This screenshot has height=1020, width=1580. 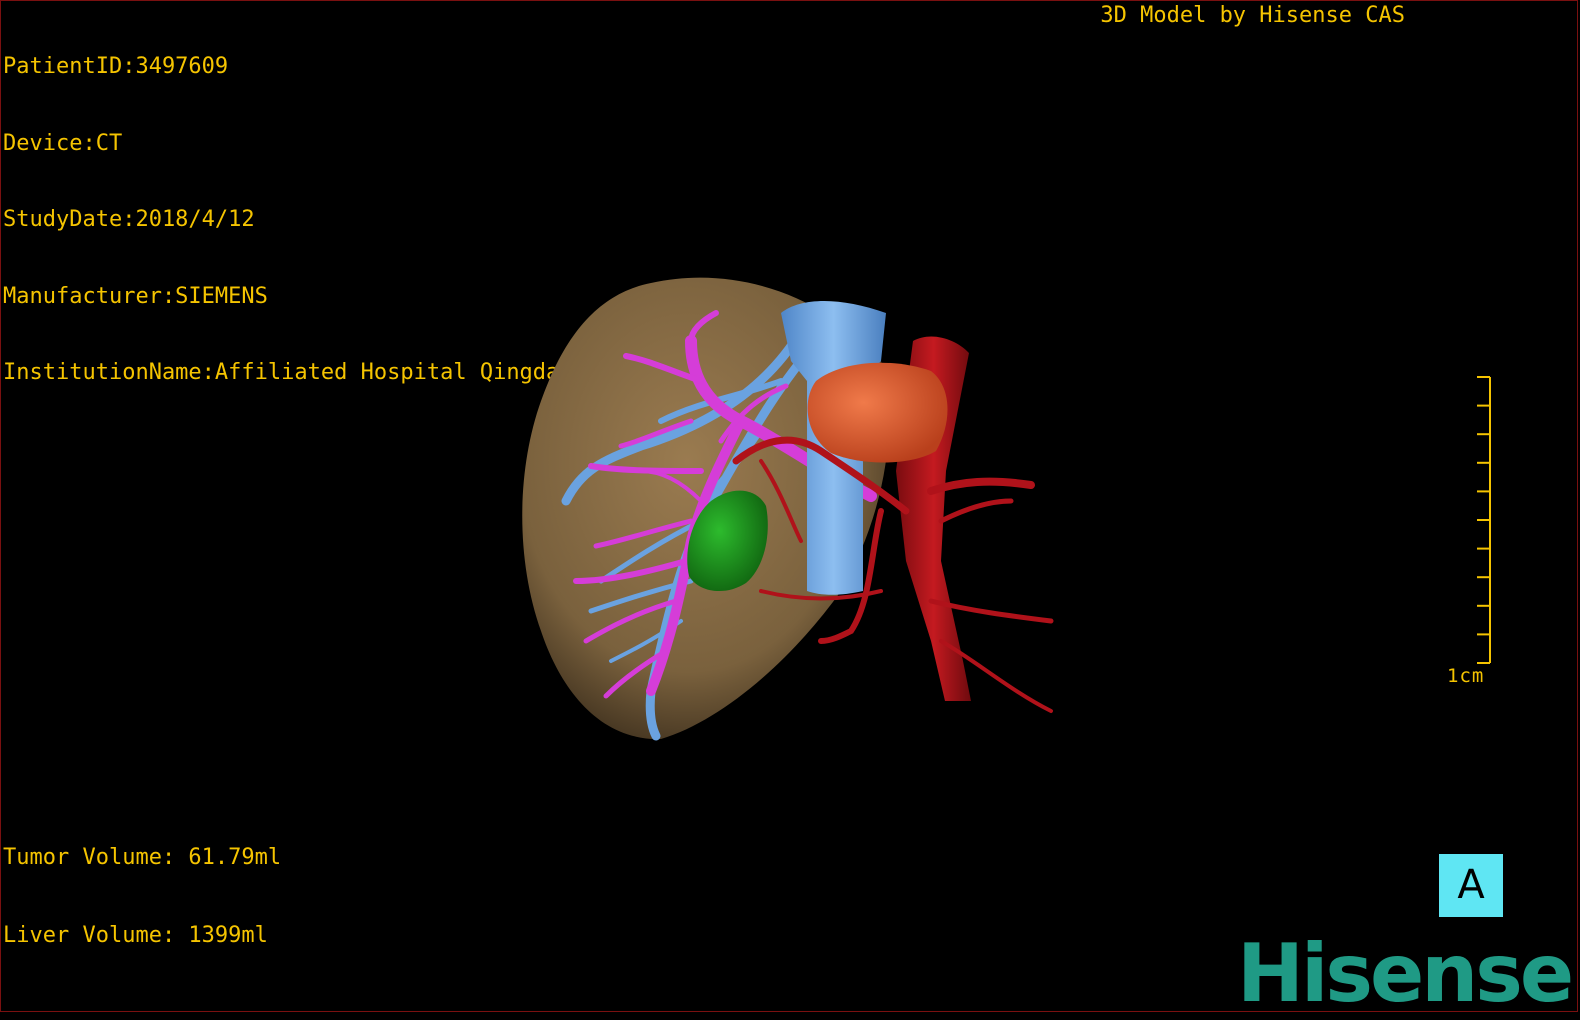 What do you see at coordinates (877, 412) in the screenshot?
I see `tumor` at bounding box center [877, 412].